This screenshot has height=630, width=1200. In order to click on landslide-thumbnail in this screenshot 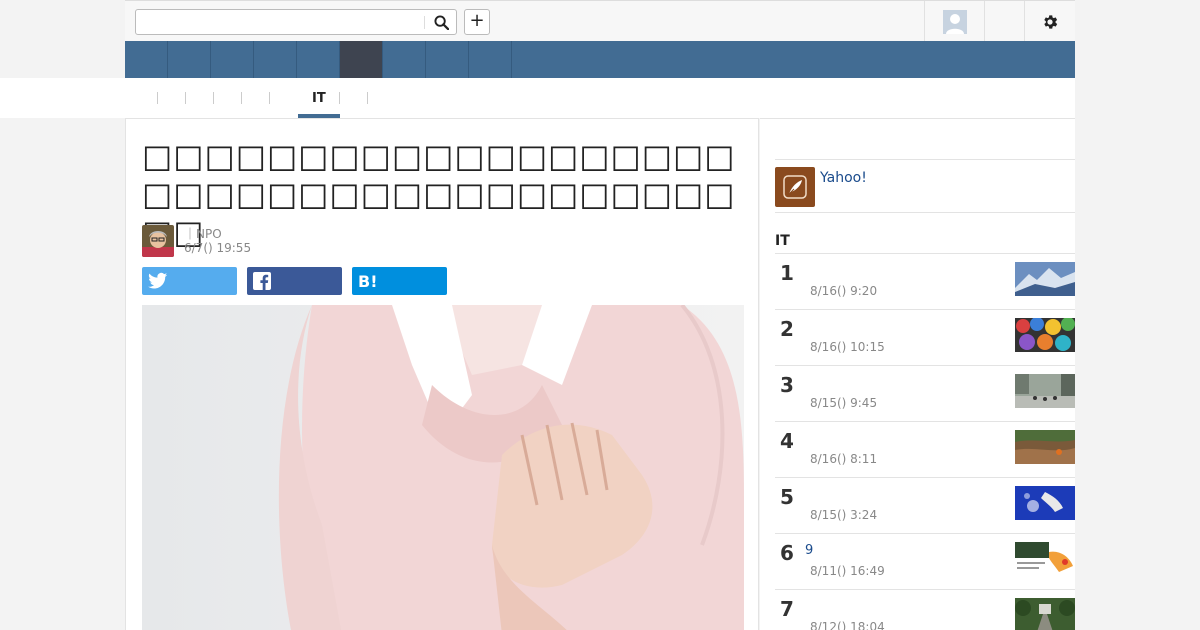, I will do `click(1045, 447)`.